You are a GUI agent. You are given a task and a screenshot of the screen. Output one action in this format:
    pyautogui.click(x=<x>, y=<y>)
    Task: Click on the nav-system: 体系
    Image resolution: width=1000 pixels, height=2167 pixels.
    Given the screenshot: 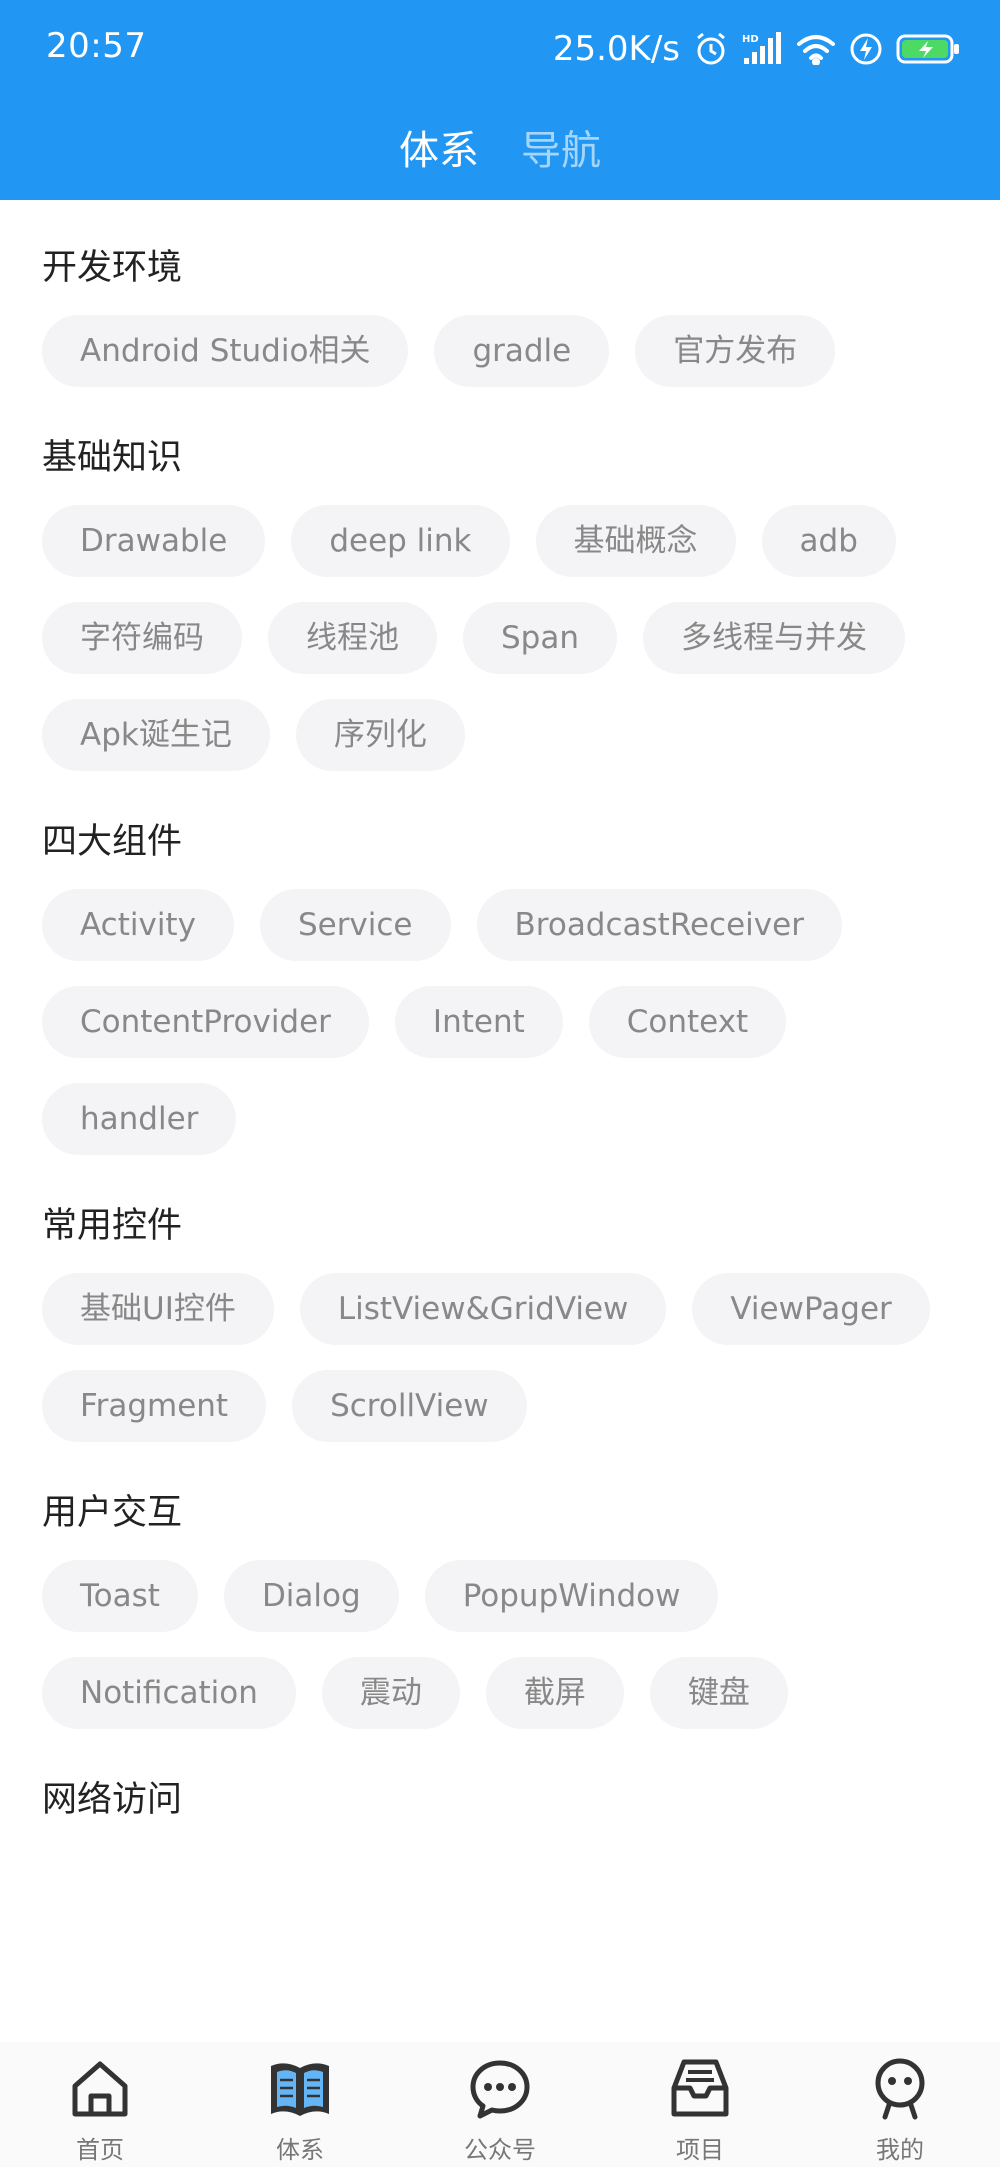 What is the action you would take?
    pyautogui.click(x=300, y=2104)
    